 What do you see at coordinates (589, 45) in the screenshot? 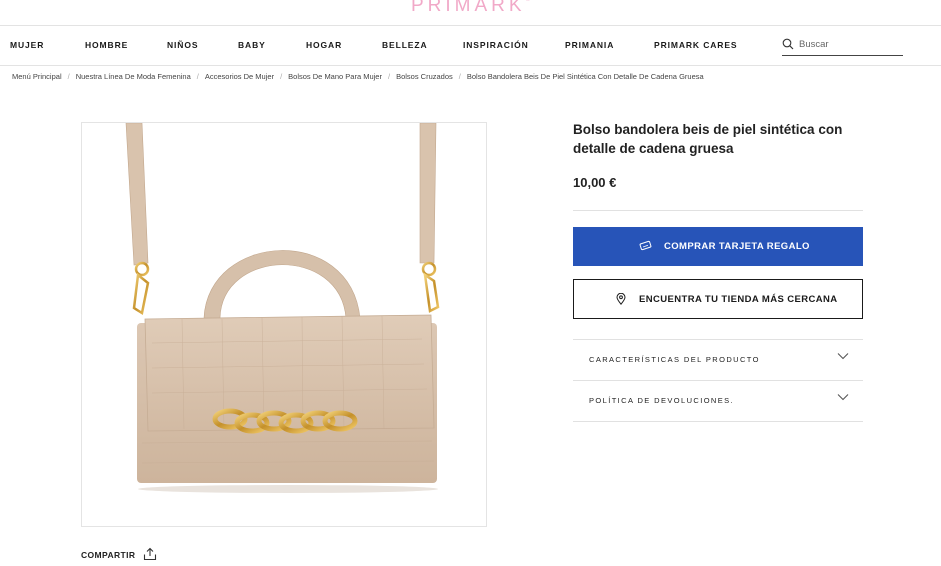
I see `nav-item-primania: PRIMANIA` at bounding box center [589, 45].